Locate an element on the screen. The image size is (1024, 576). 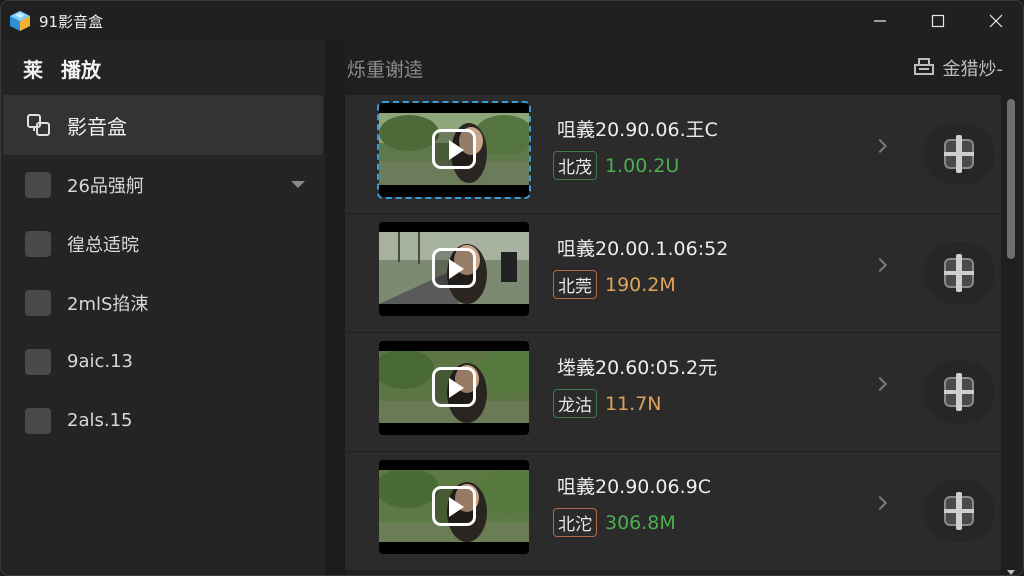
sidebar-item-label: 2mlS掐涑 is located at coordinates (108, 304).